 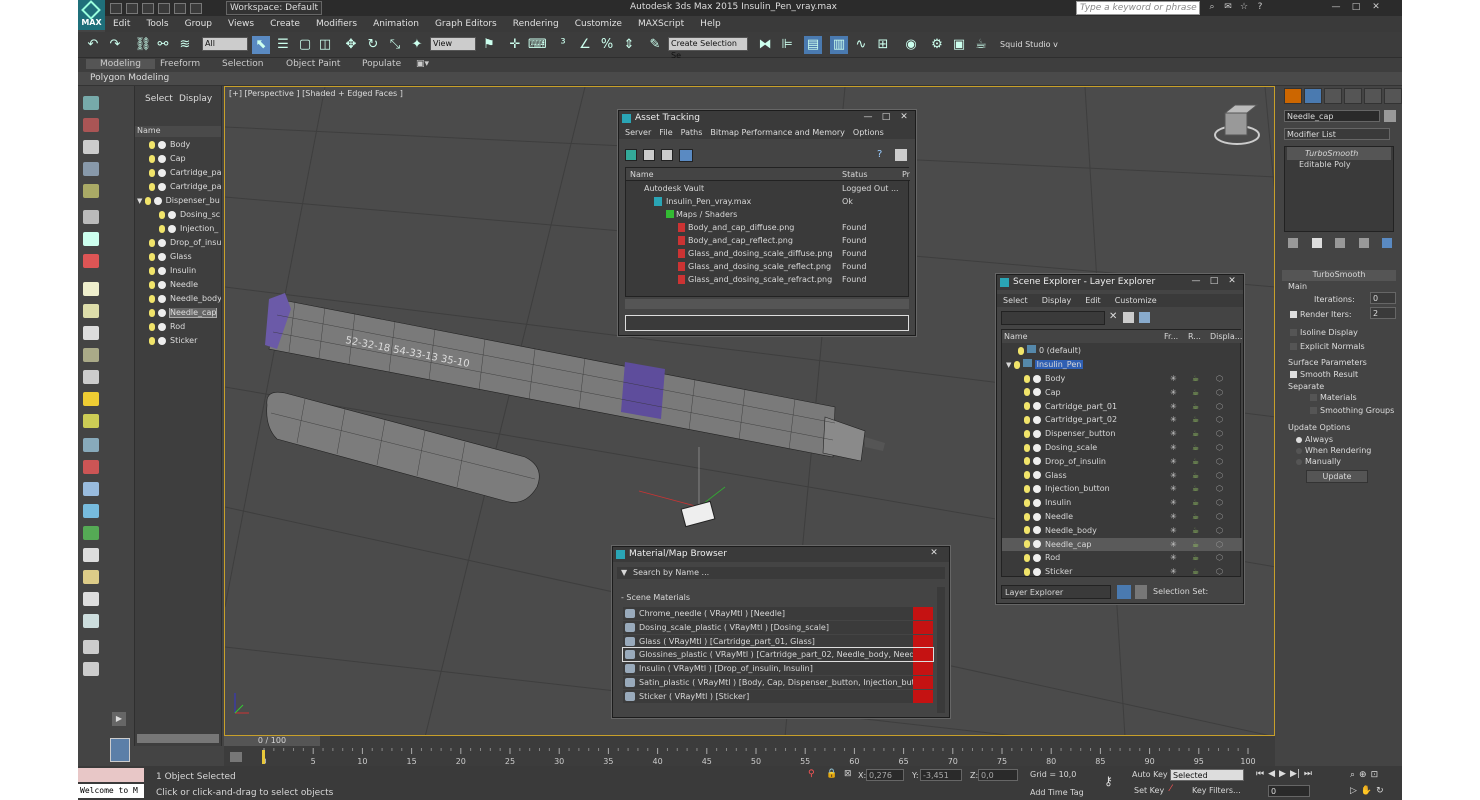 I want to click on table-row: Insulin ✳ ☕ ⬡, so click(x=1122, y=502).